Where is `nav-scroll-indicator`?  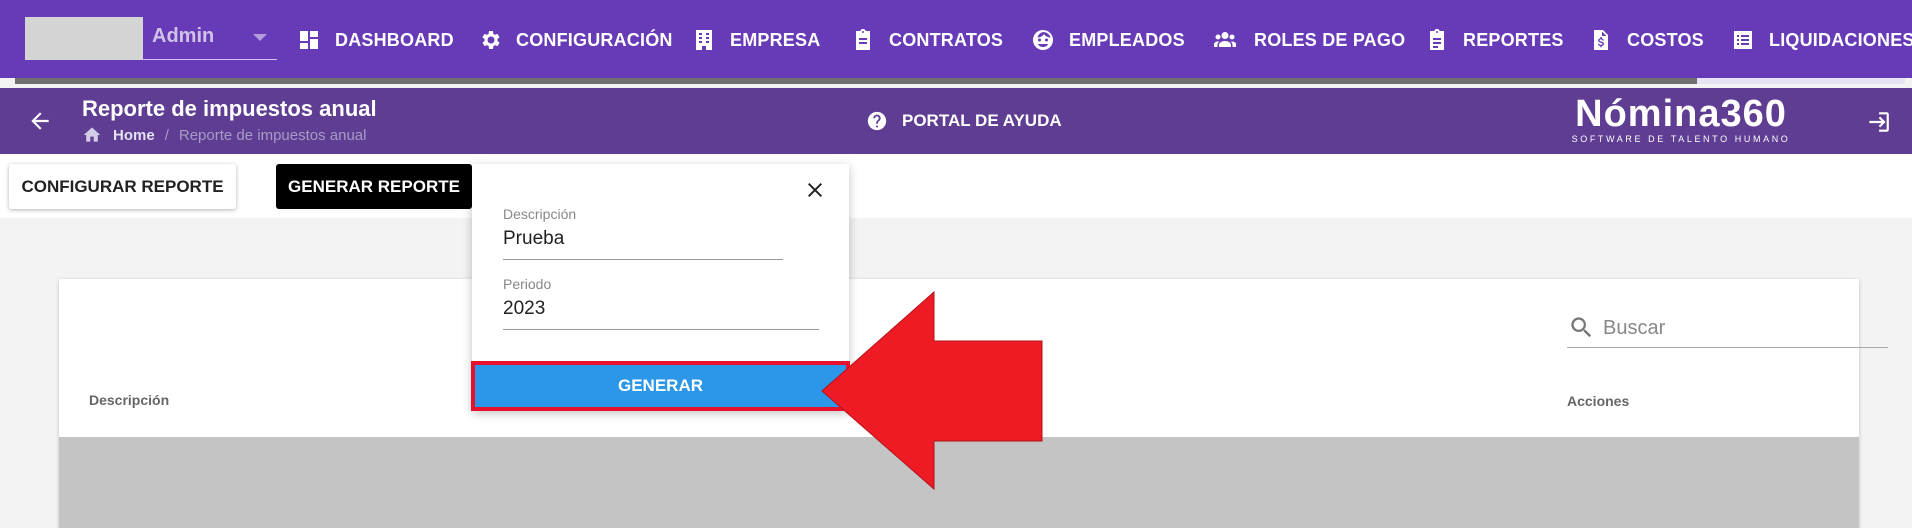
nav-scroll-indicator is located at coordinates (960, 81).